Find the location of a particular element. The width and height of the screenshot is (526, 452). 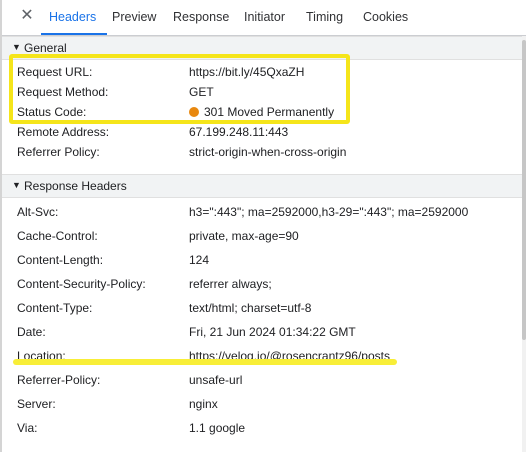

header-name: Remote Address: is located at coordinates (63, 132).